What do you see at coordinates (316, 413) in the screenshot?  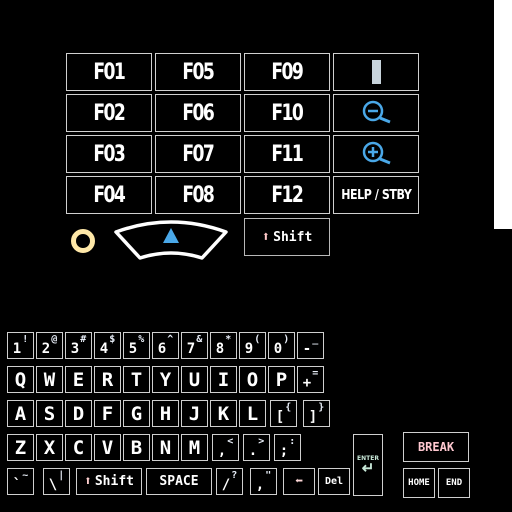 I see `key-bracket-close: ]}` at bounding box center [316, 413].